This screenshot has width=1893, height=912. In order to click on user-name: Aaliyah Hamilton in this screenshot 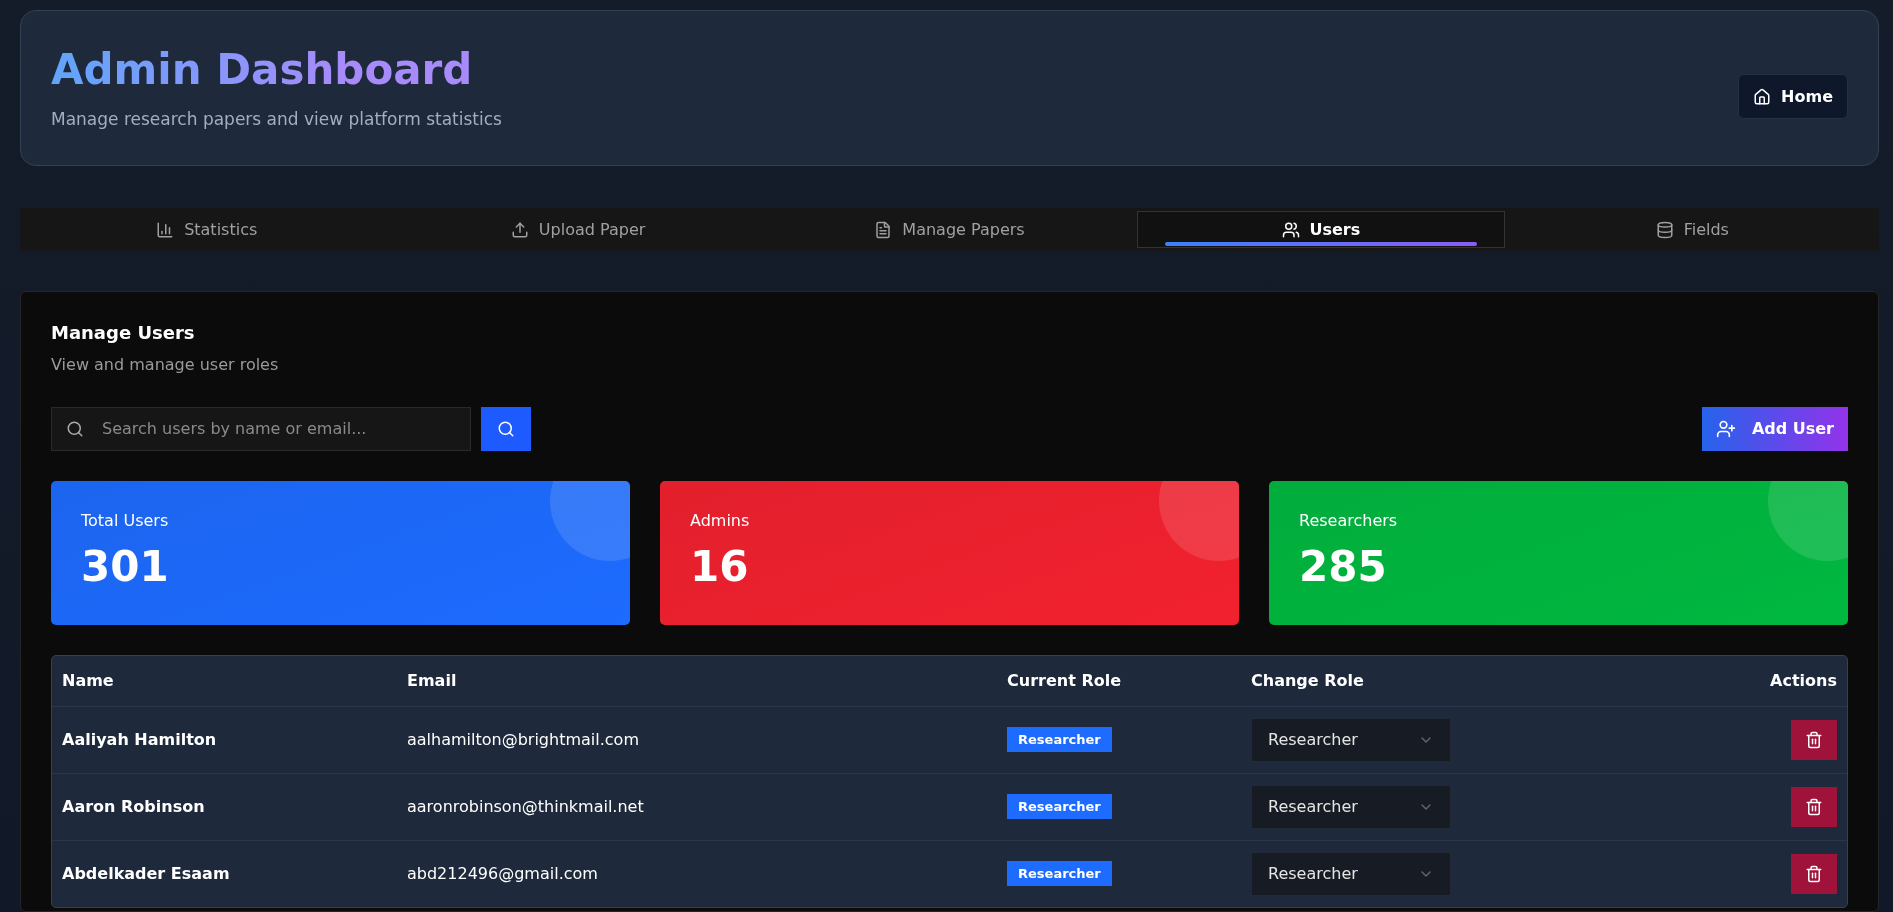, I will do `click(140, 740)`.